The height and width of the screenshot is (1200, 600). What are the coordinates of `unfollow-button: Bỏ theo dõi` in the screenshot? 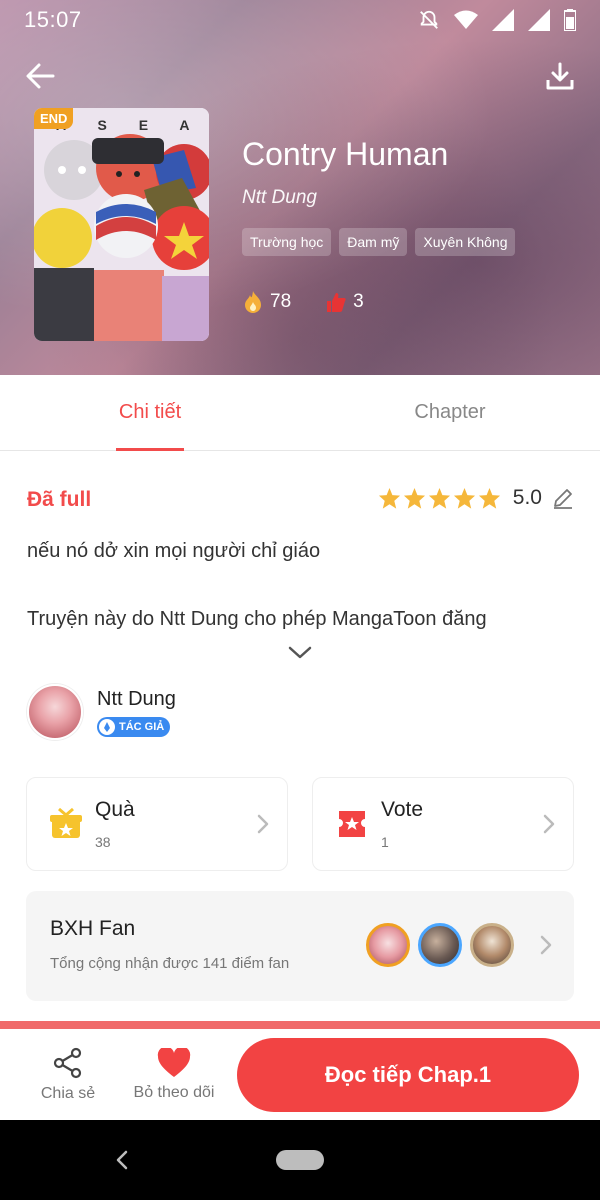 It's located at (174, 1074).